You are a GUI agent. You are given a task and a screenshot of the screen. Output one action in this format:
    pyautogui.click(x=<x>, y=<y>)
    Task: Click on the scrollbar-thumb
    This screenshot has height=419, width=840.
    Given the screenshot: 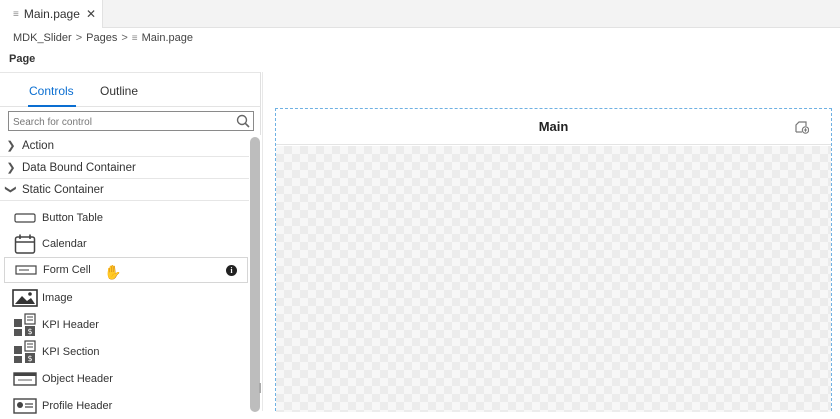 What is the action you would take?
    pyautogui.click(x=255, y=274)
    